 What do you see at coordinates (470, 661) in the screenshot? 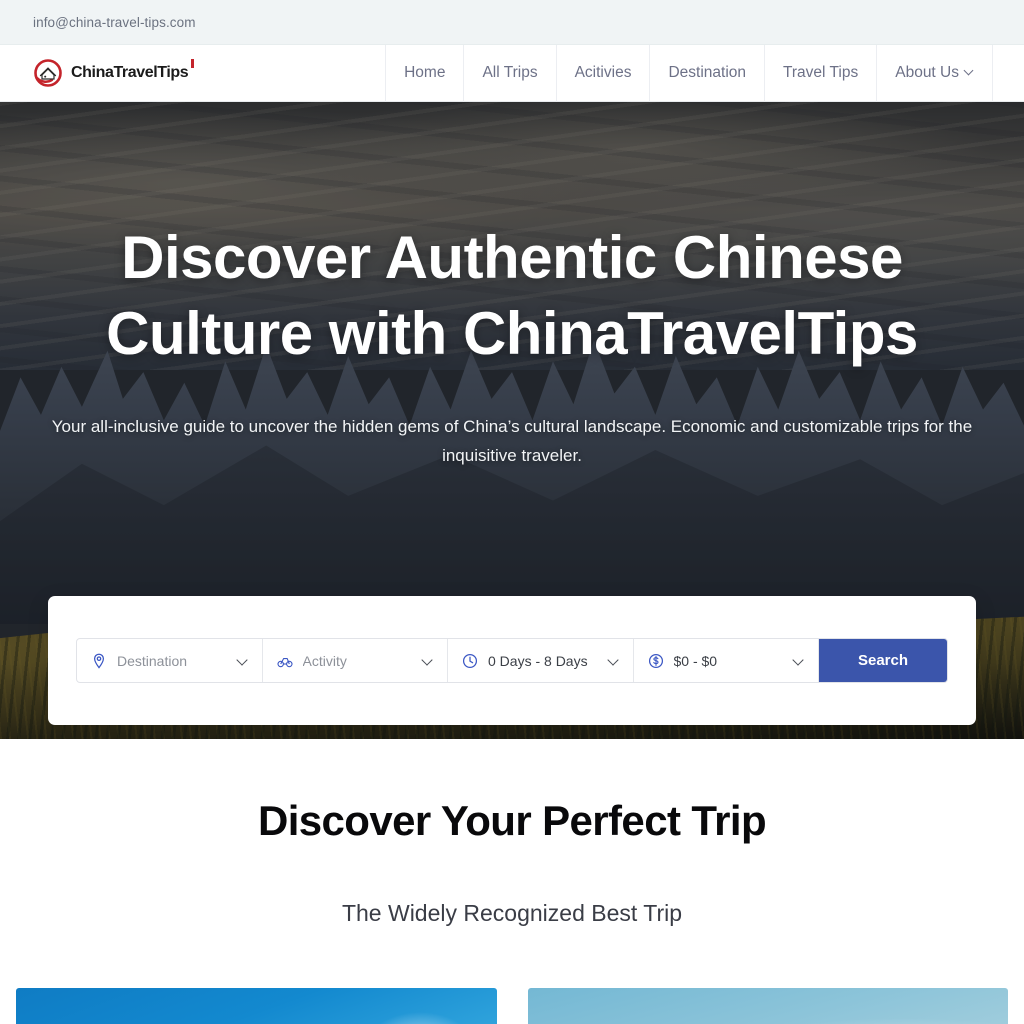
I see `clock-icon` at bounding box center [470, 661].